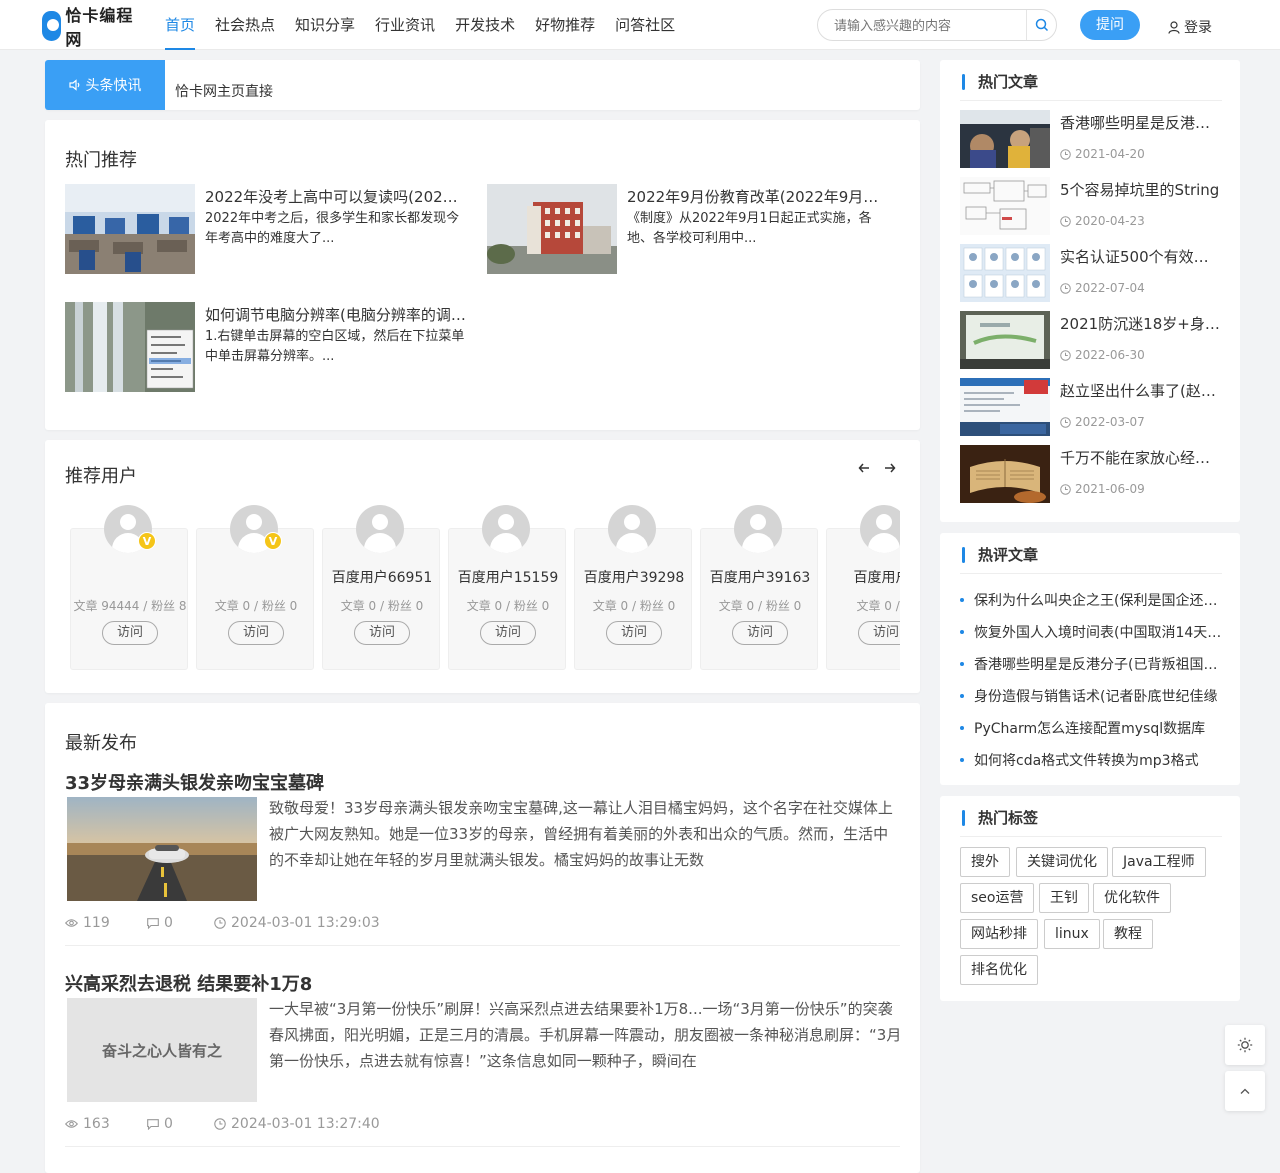 The height and width of the screenshot is (1173, 1280). What do you see at coordinates (1128, 934) in the screenshot?
I see `tag-link: 教程` at bounding box center [1128, 934].